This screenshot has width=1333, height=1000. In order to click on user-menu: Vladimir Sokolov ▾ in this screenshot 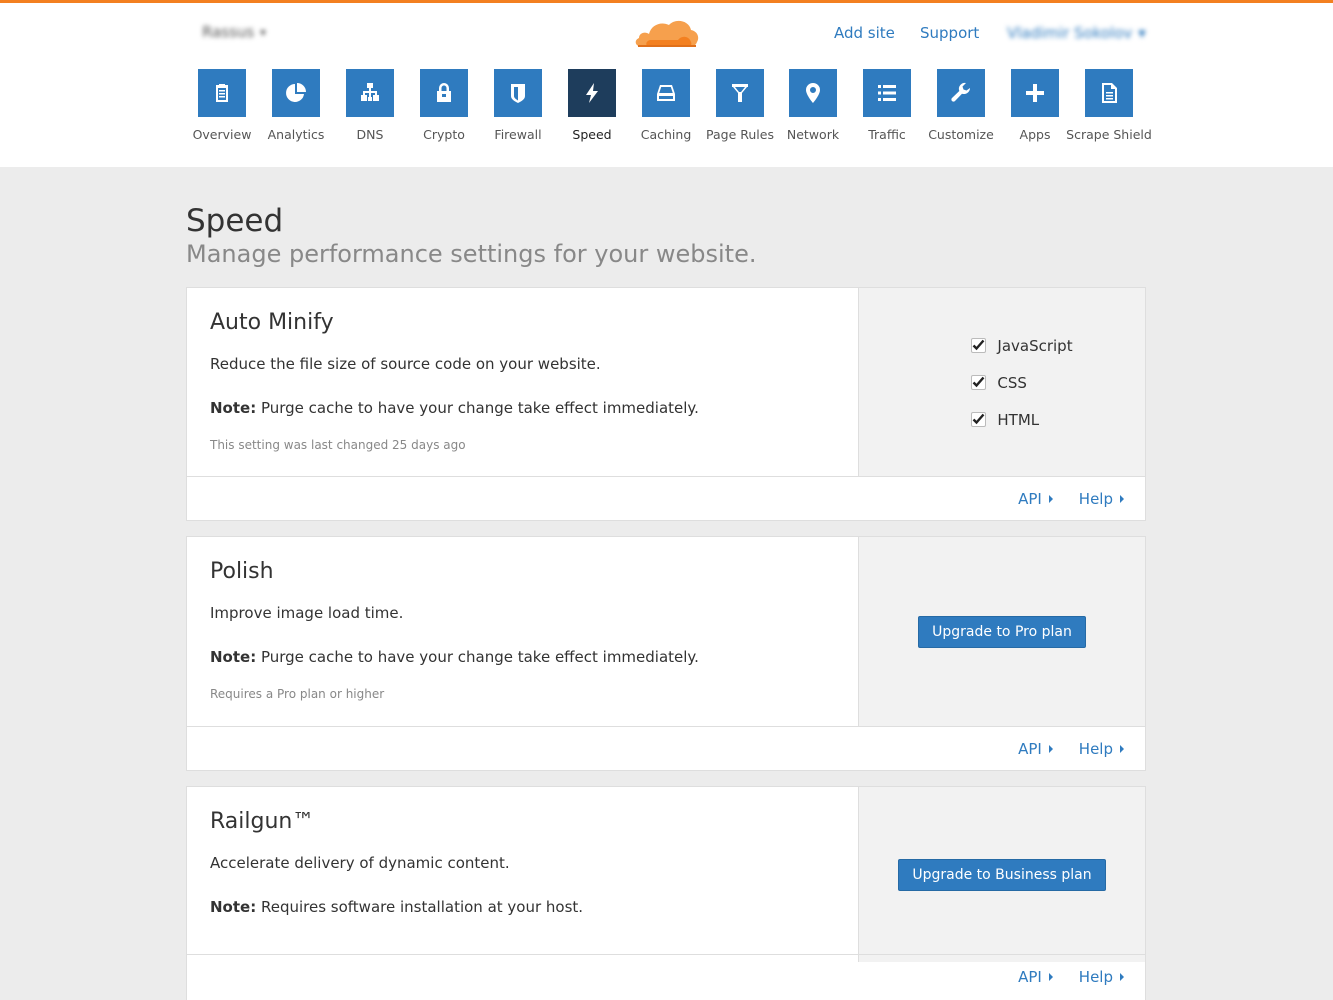, I will do `click(1076, 33)`.